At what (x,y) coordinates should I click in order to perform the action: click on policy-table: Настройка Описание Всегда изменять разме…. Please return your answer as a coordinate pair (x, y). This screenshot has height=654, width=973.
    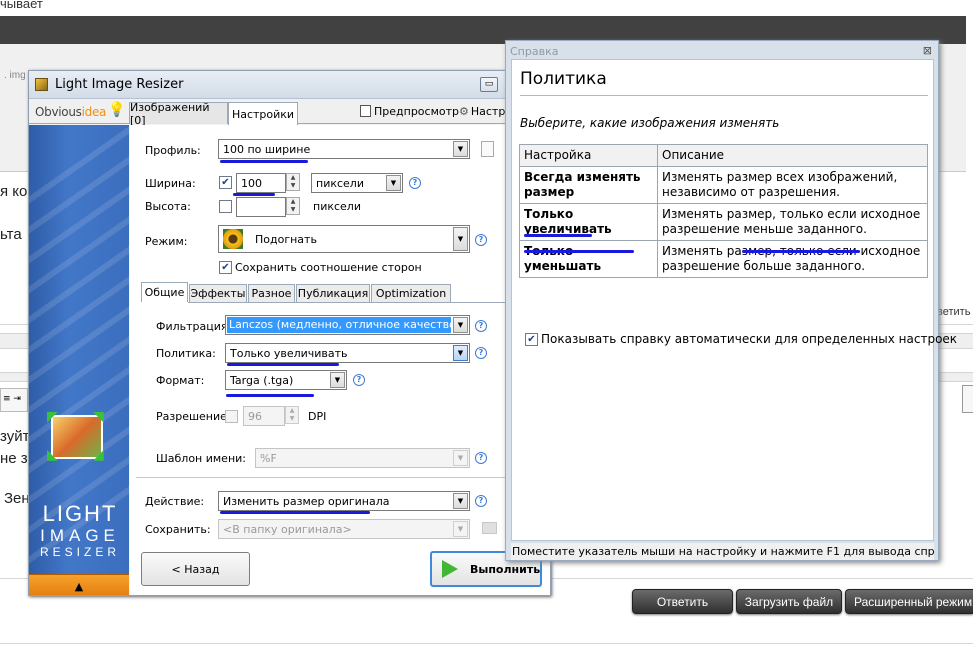
    Looking at the image, I should click on (723, 211).